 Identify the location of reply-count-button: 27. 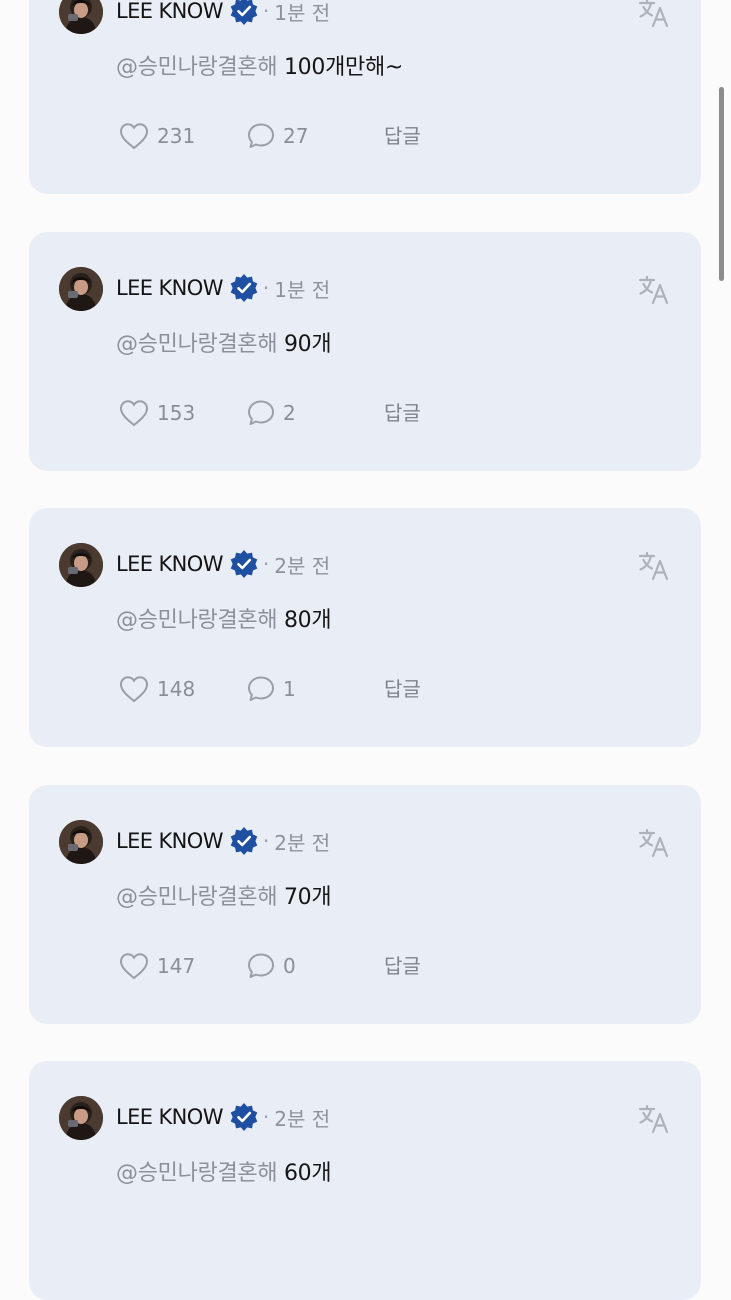
(277, 136).